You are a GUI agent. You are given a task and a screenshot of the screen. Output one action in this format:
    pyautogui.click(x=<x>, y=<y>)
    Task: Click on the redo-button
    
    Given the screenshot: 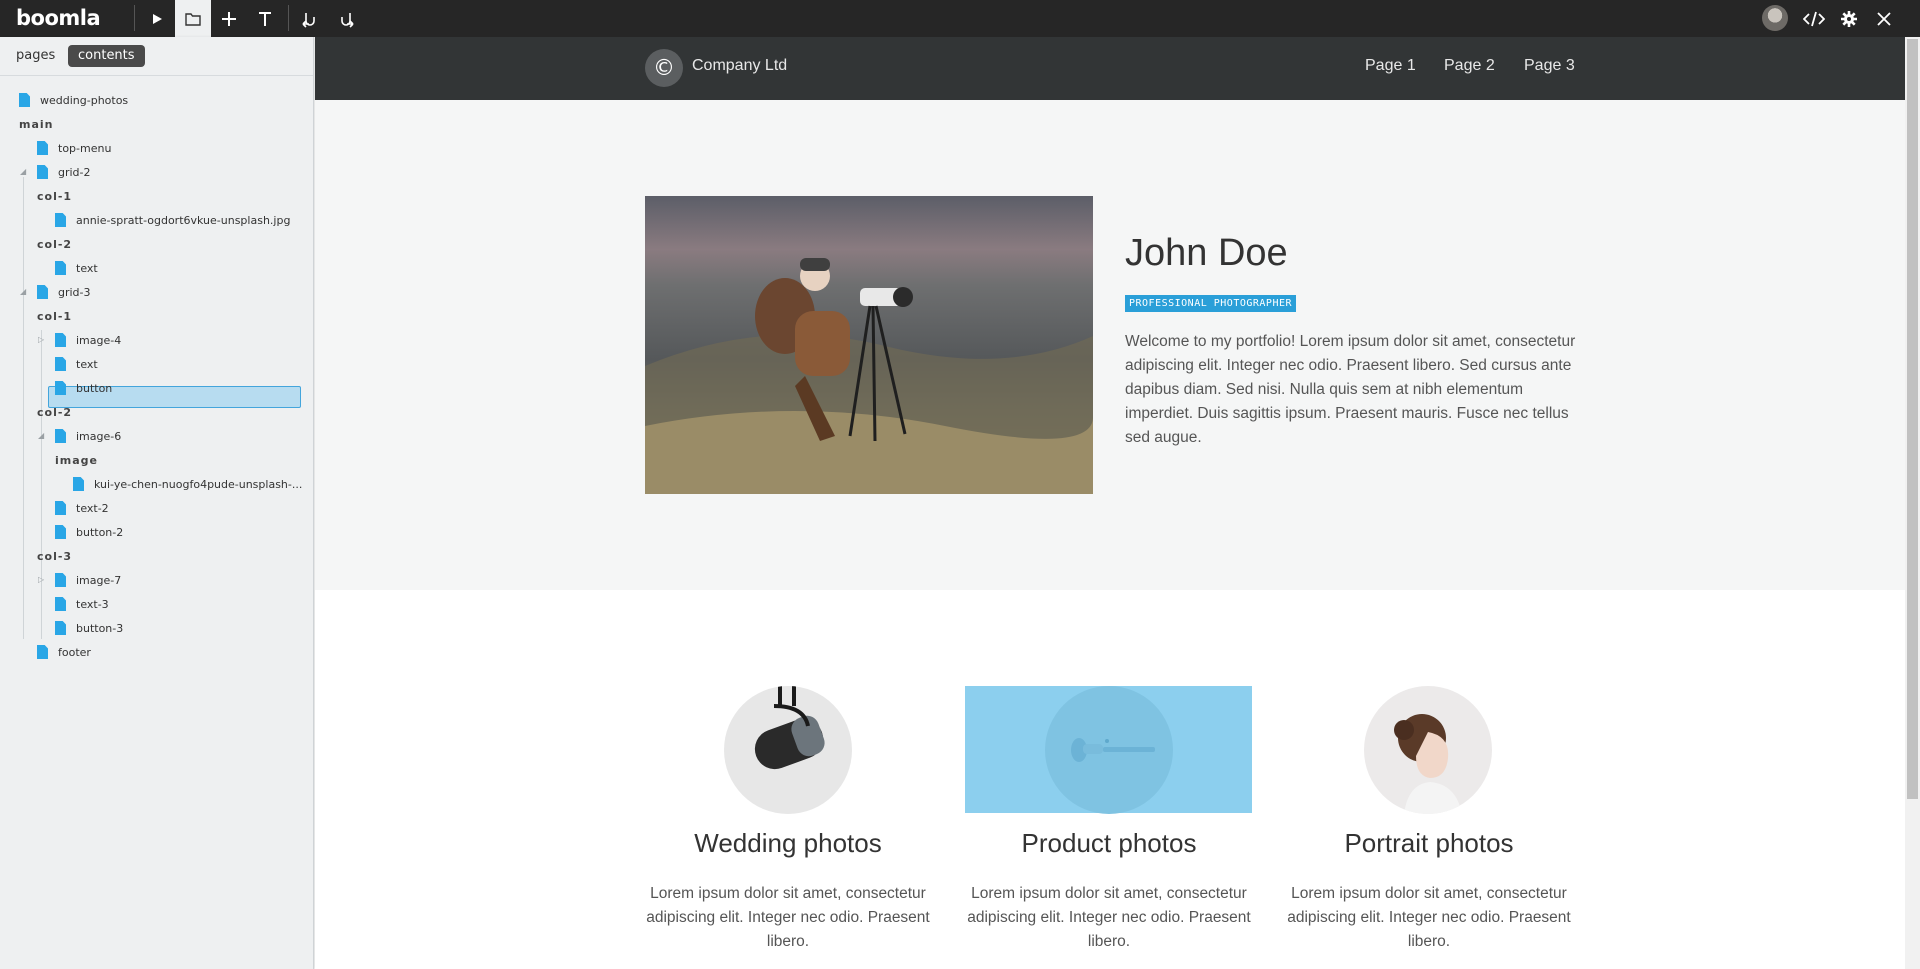 What is the action you would take?
    pyautogui.click(x=346, y=18)
    